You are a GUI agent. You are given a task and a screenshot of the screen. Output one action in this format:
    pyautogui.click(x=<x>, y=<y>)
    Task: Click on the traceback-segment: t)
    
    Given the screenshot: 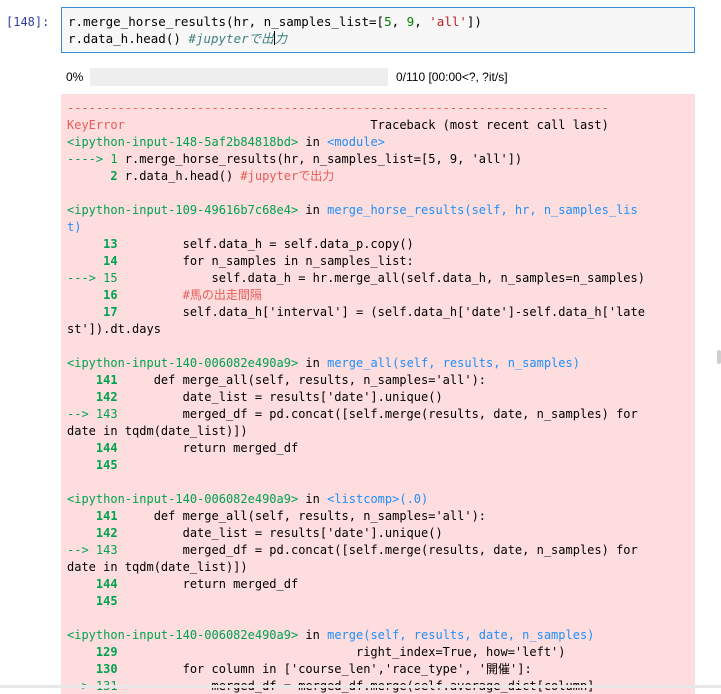 What is the action you would take?
    pyautogui.click(x=74, y=227)
    